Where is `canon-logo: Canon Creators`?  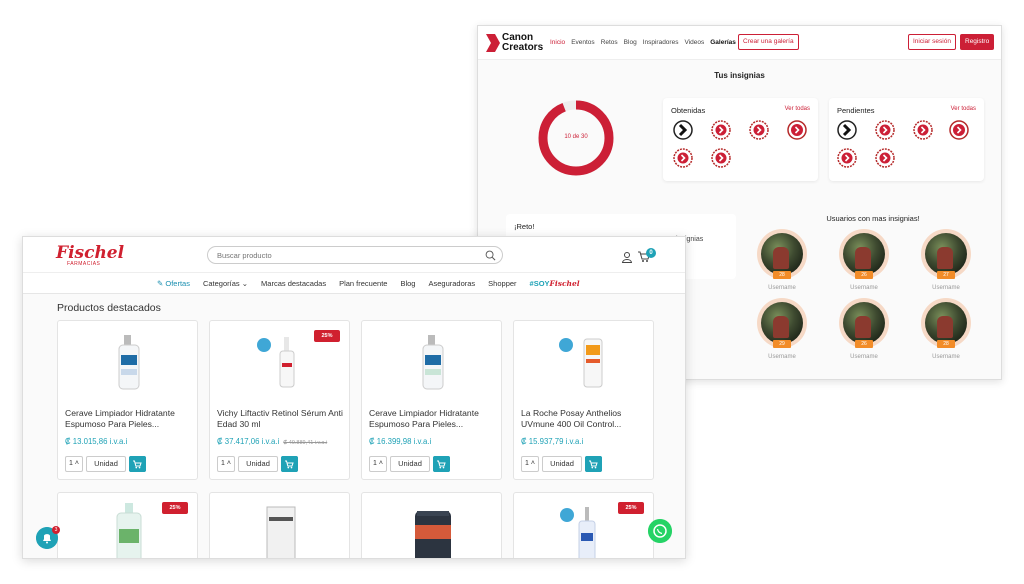 canon-logo: Canon Creators is located at coordinates (522, 43).